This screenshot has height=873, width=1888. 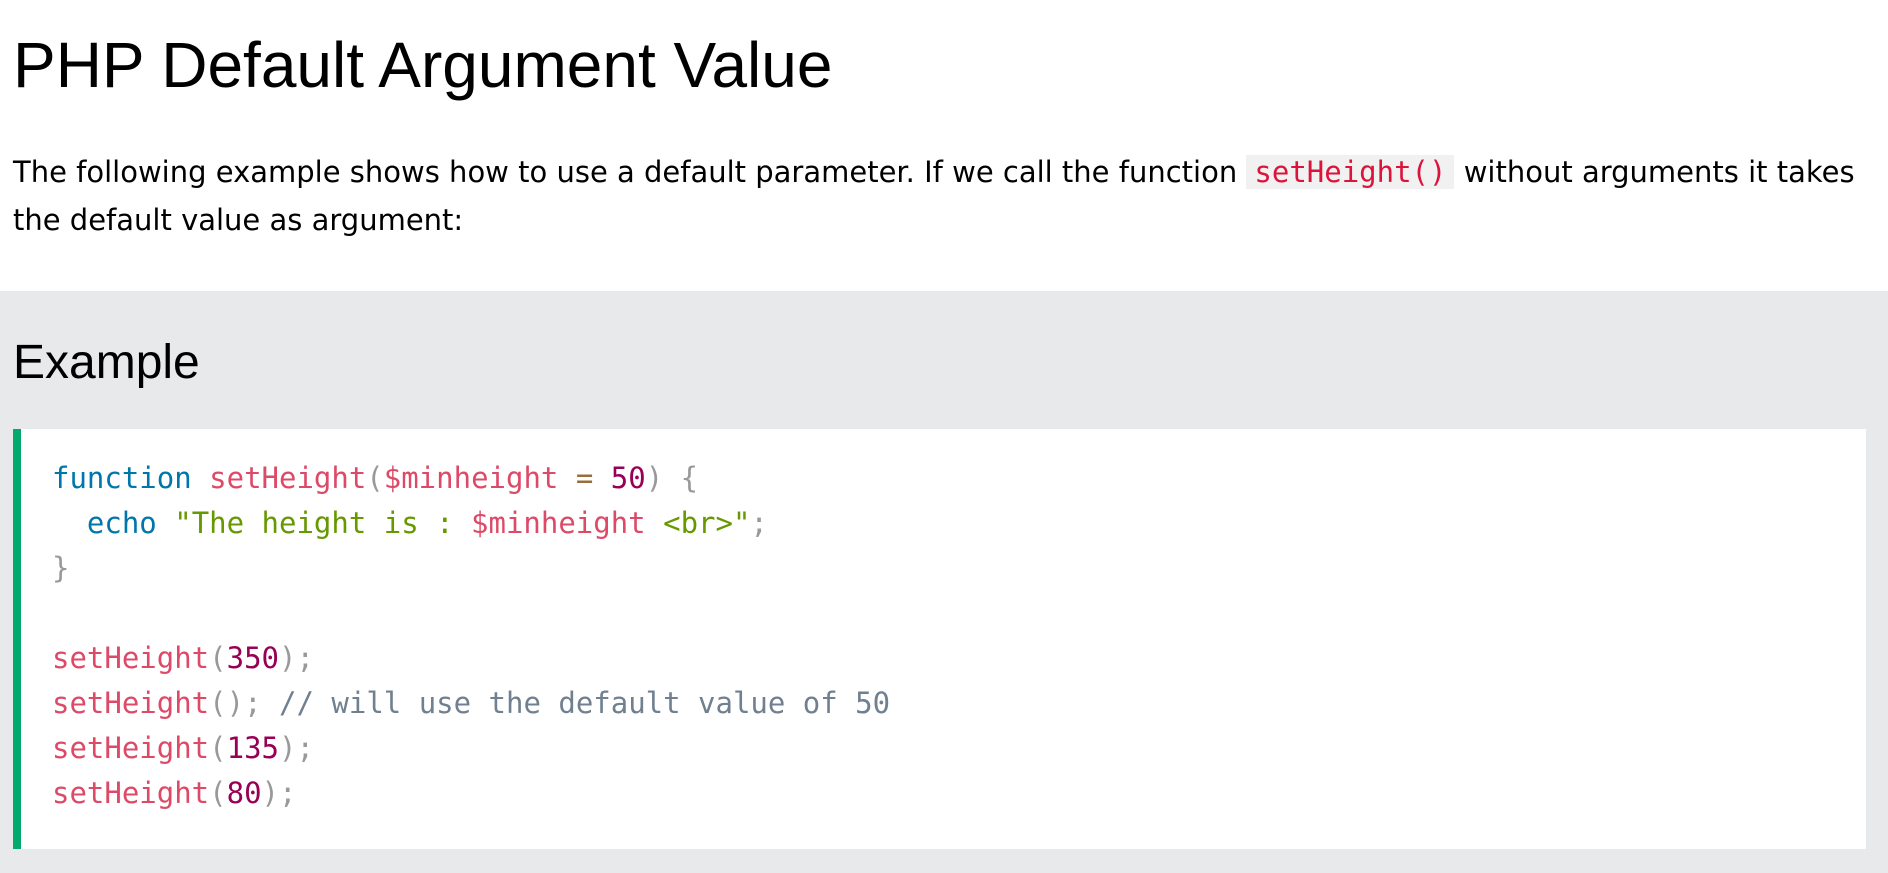 I want to click on code-line: }, so click(x=471, y=568).